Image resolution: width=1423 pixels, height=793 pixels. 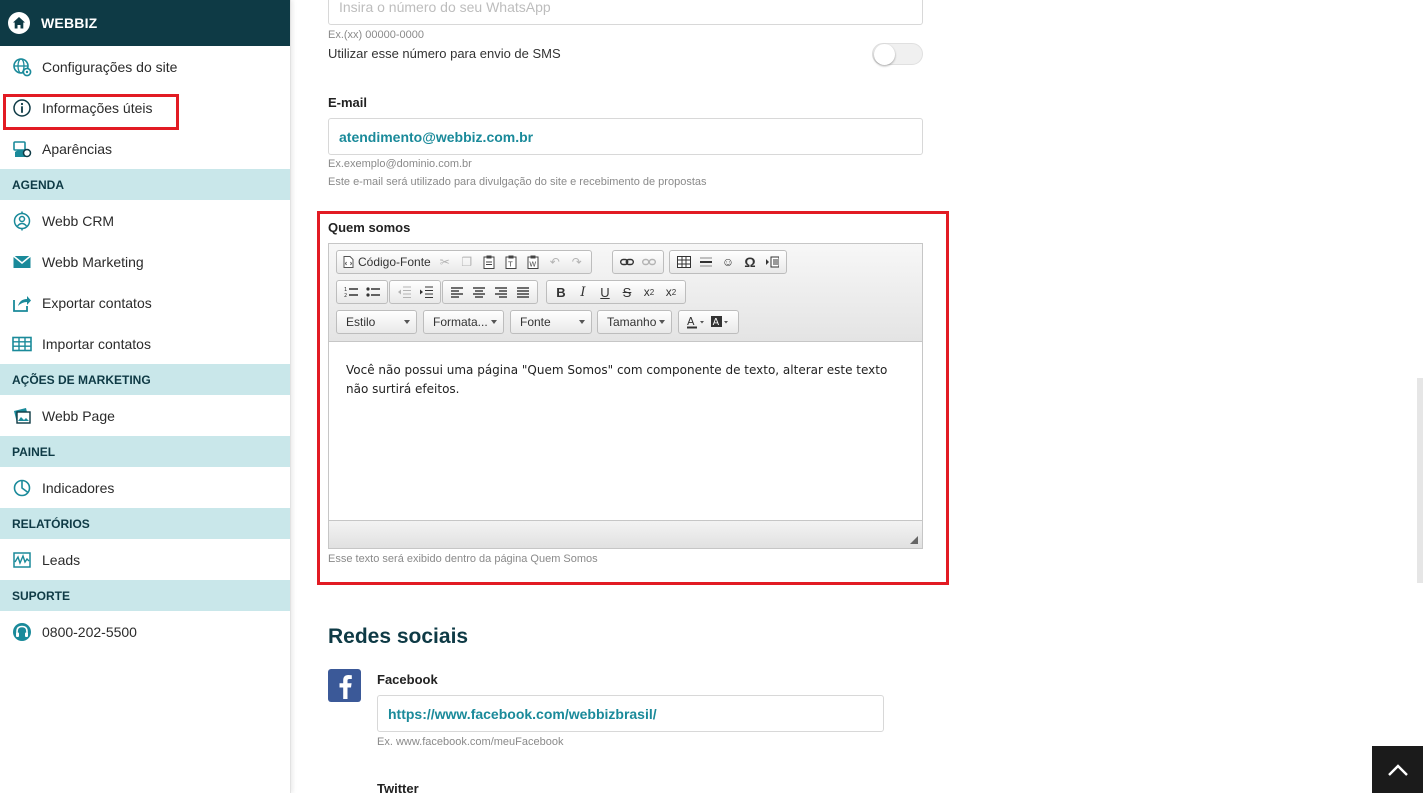 What do you see at coordinates (22, 560) in the screenshot?
I see `wave-chart-icon` at bounding box center [22, 560].